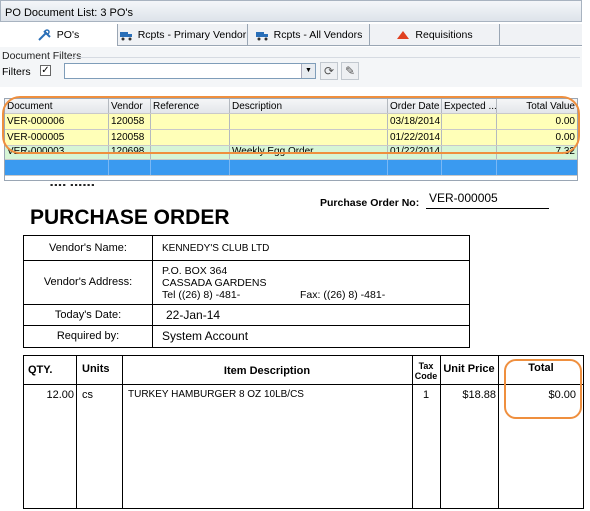 The width and height of the screenshot is (590, 511). What do you see at coordinates (469, 369) in the screenshot?
I see `header-unit-price: Unit Price` at bounding box center [469, 369].